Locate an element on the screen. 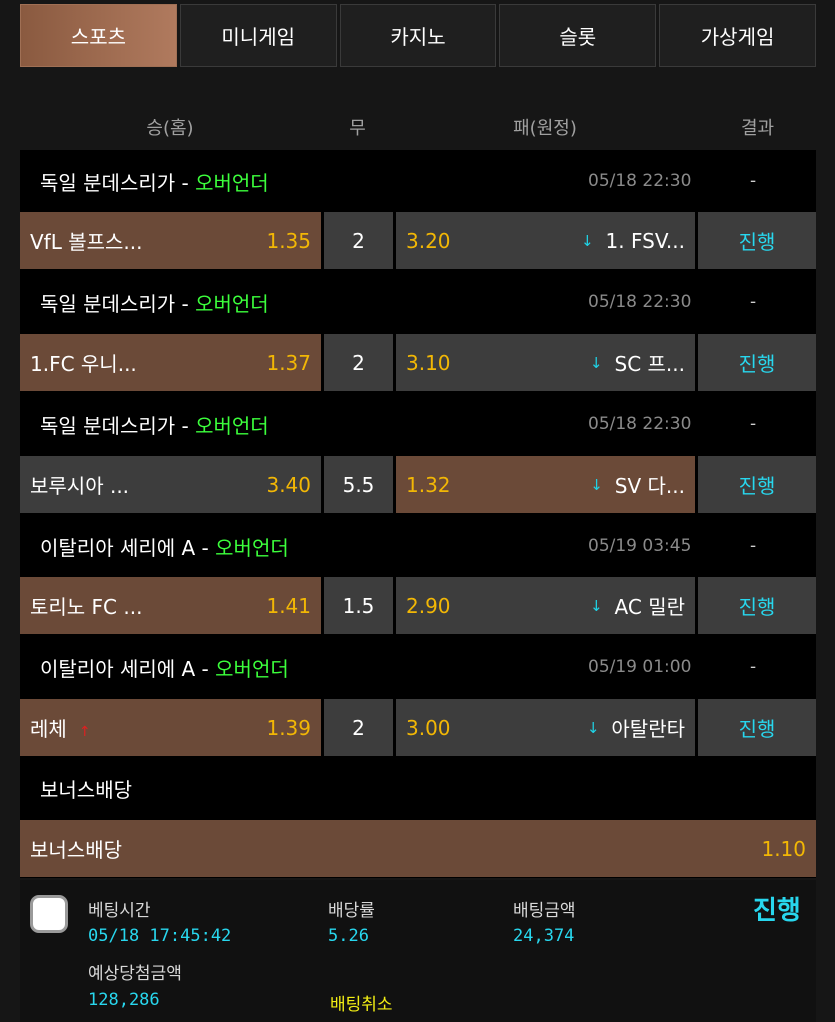 The image size is (835, 1022). bonus-odd: 1.10 is located at coordinates (783, 848).